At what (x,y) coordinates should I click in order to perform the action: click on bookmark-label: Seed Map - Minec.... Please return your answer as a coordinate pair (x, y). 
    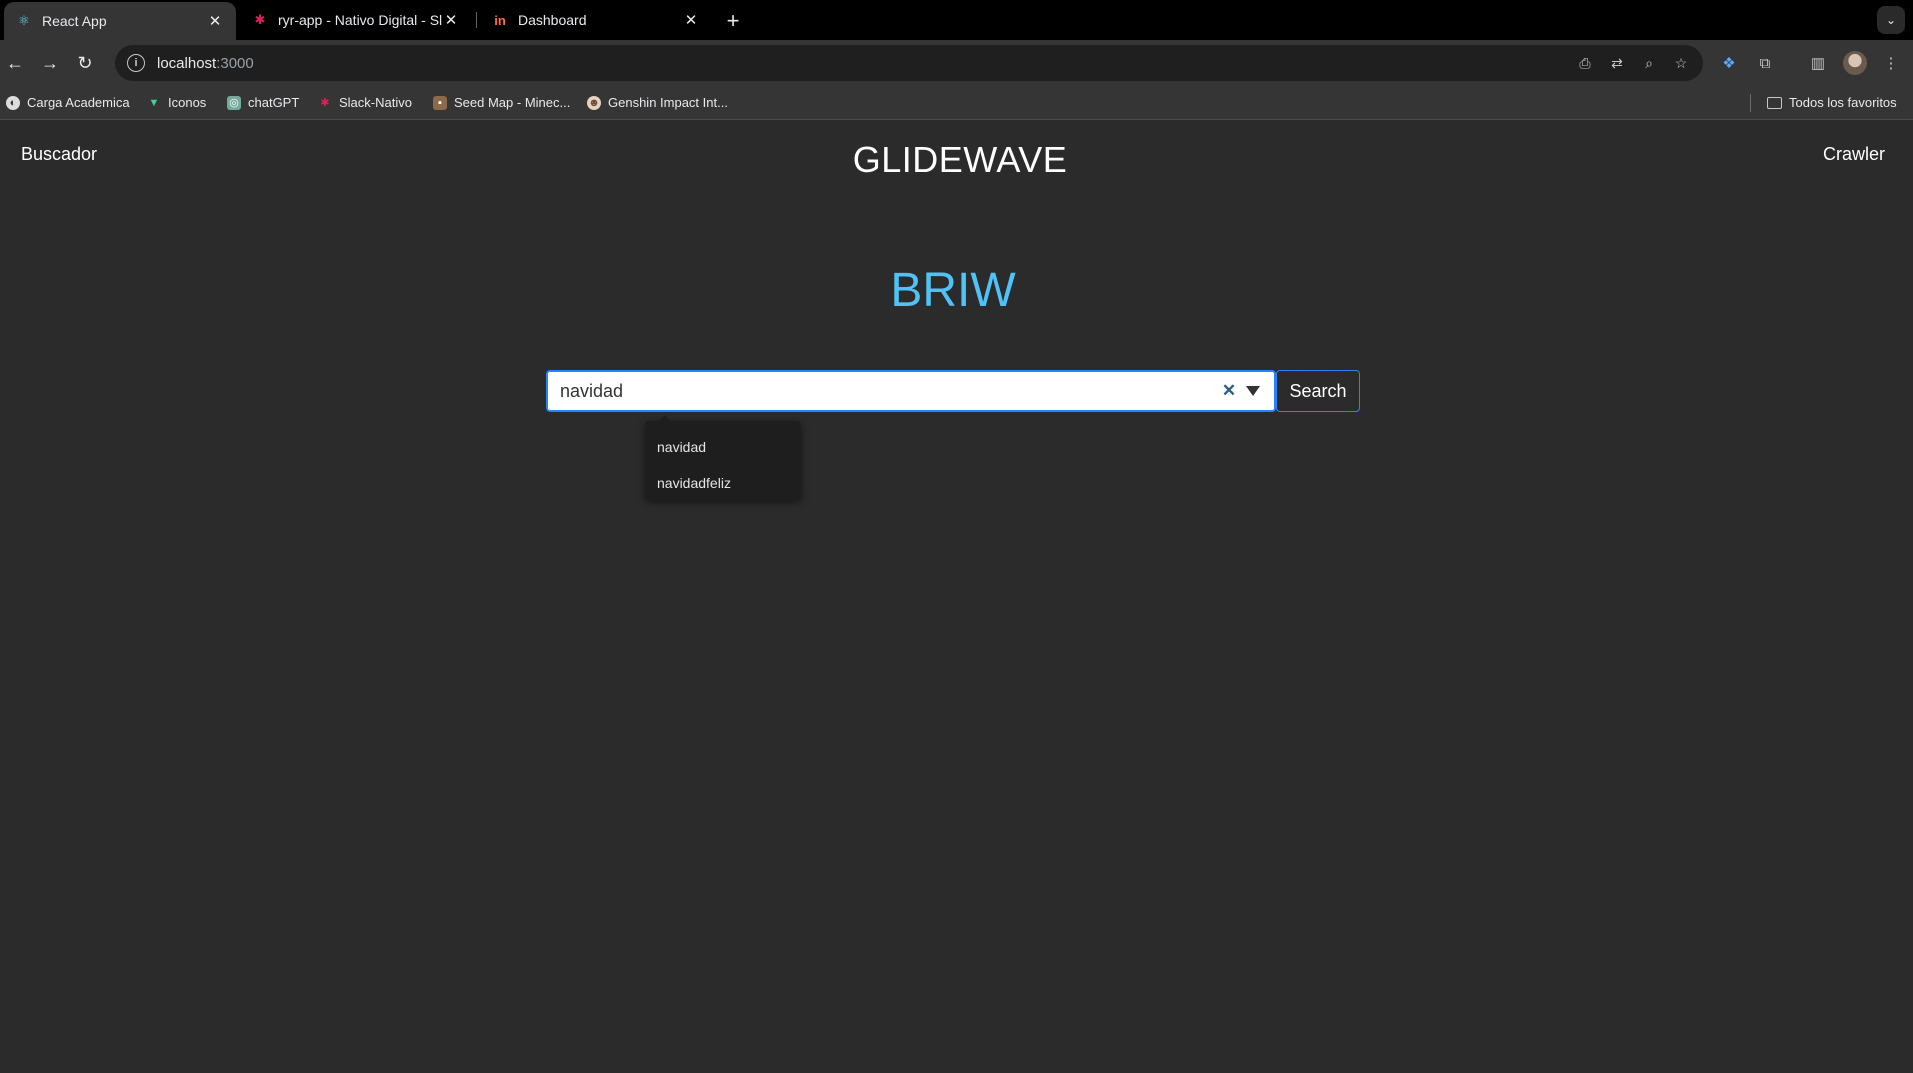
    Looking at the image, I should click on (512, 102).